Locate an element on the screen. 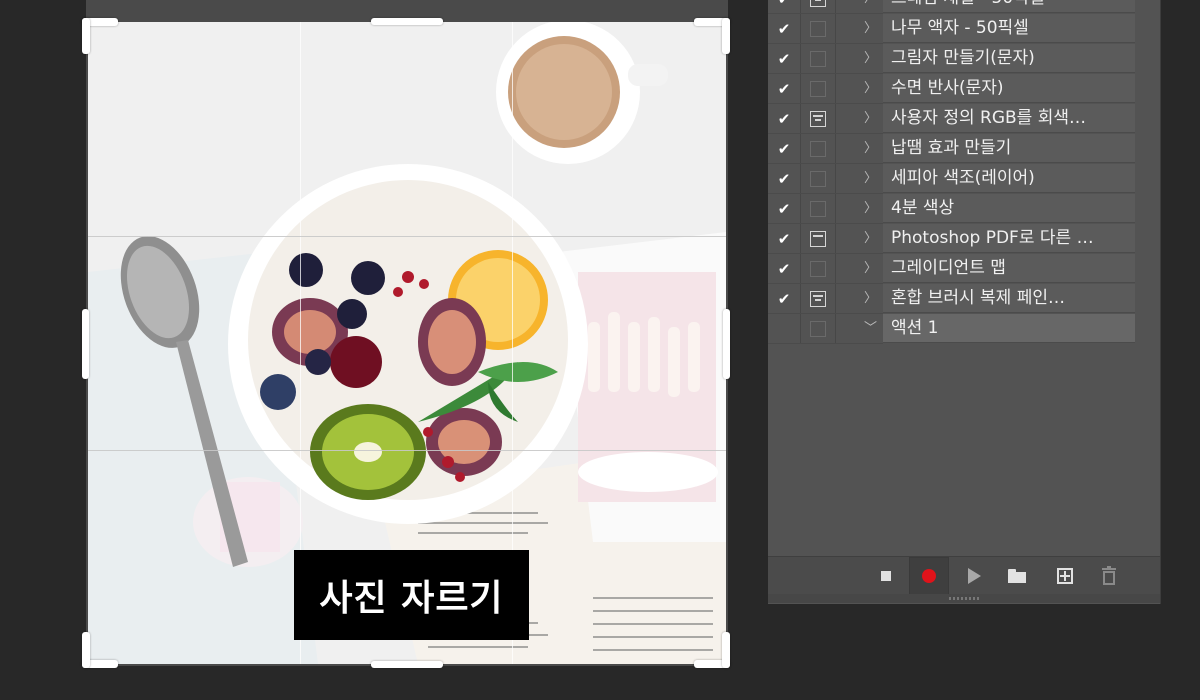 The width and height of the screenshot is (1200, 700). crop-handle-bottom is located at coordinates (407, 664).